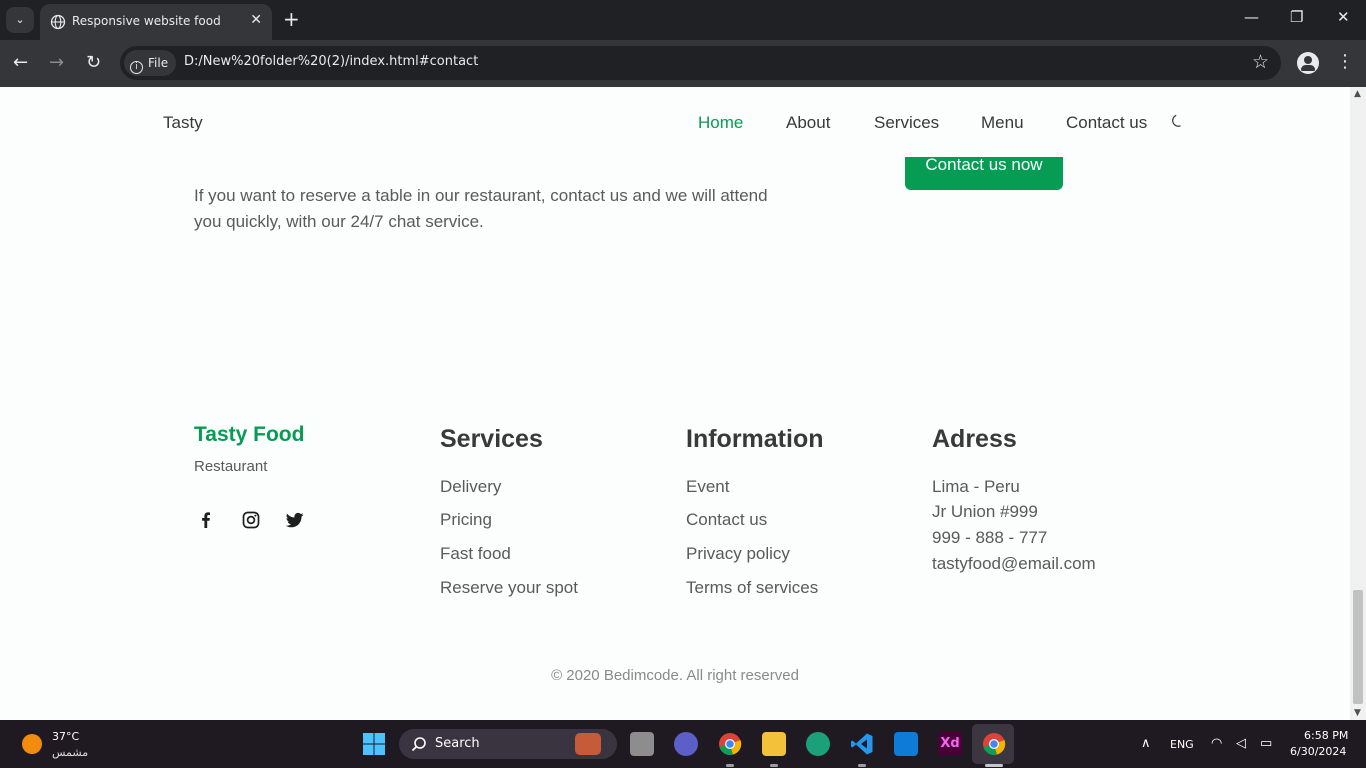 The height and width of the screenshot is (768, 1366). I want to click on close-tab-icon: ✕, so click(256, 20).